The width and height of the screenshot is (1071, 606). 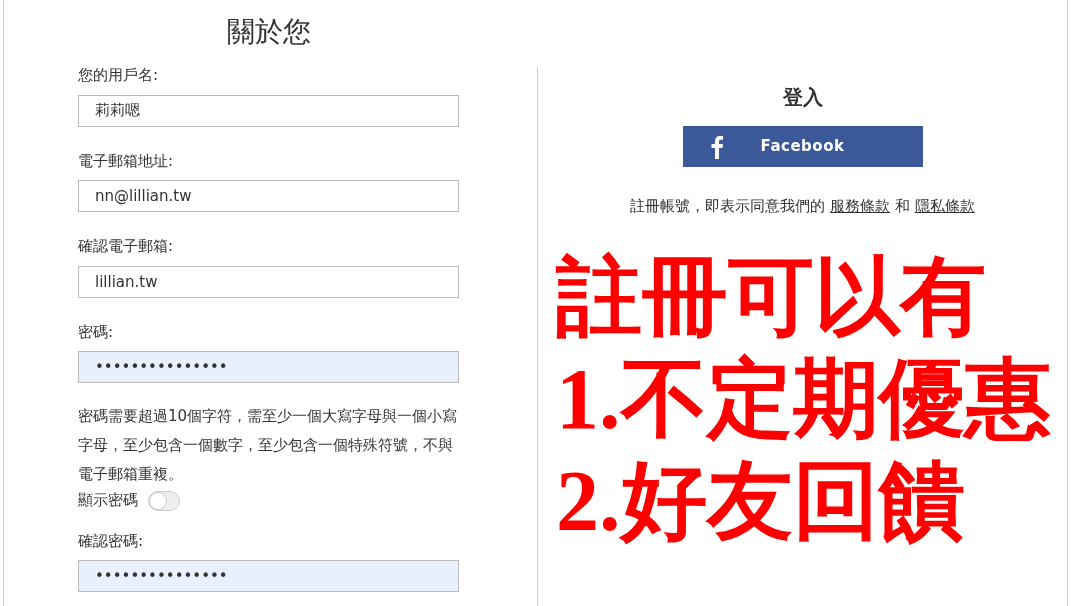 What do you see at coordinates (944, 206) in the screenshot?
I see `terms-link: 隱私條款` at bounding box center [944, 206].